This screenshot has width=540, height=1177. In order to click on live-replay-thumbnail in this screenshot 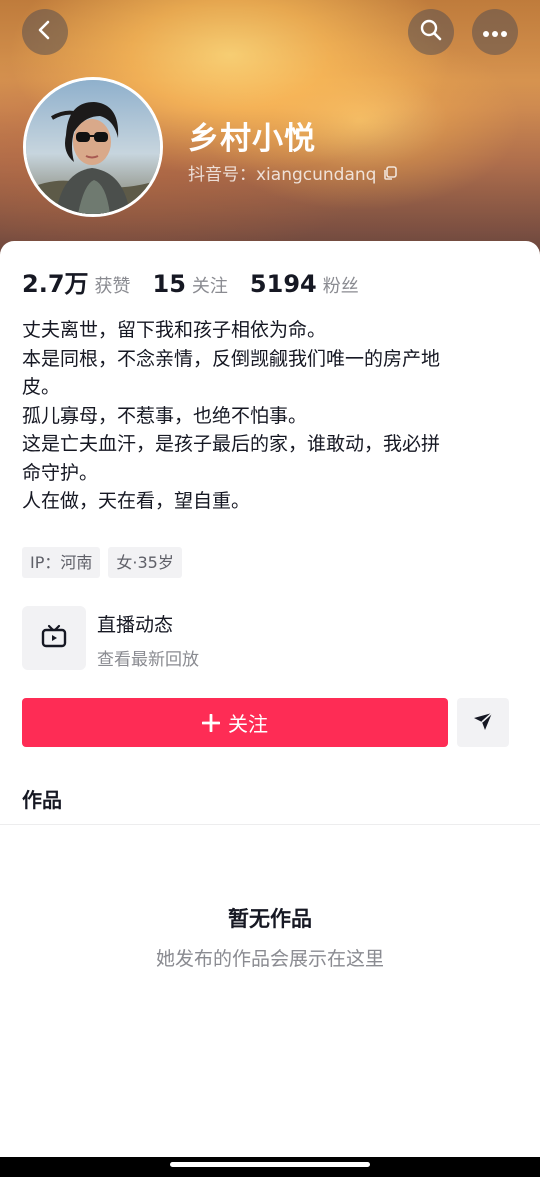, I will do `click(54, 638)`.